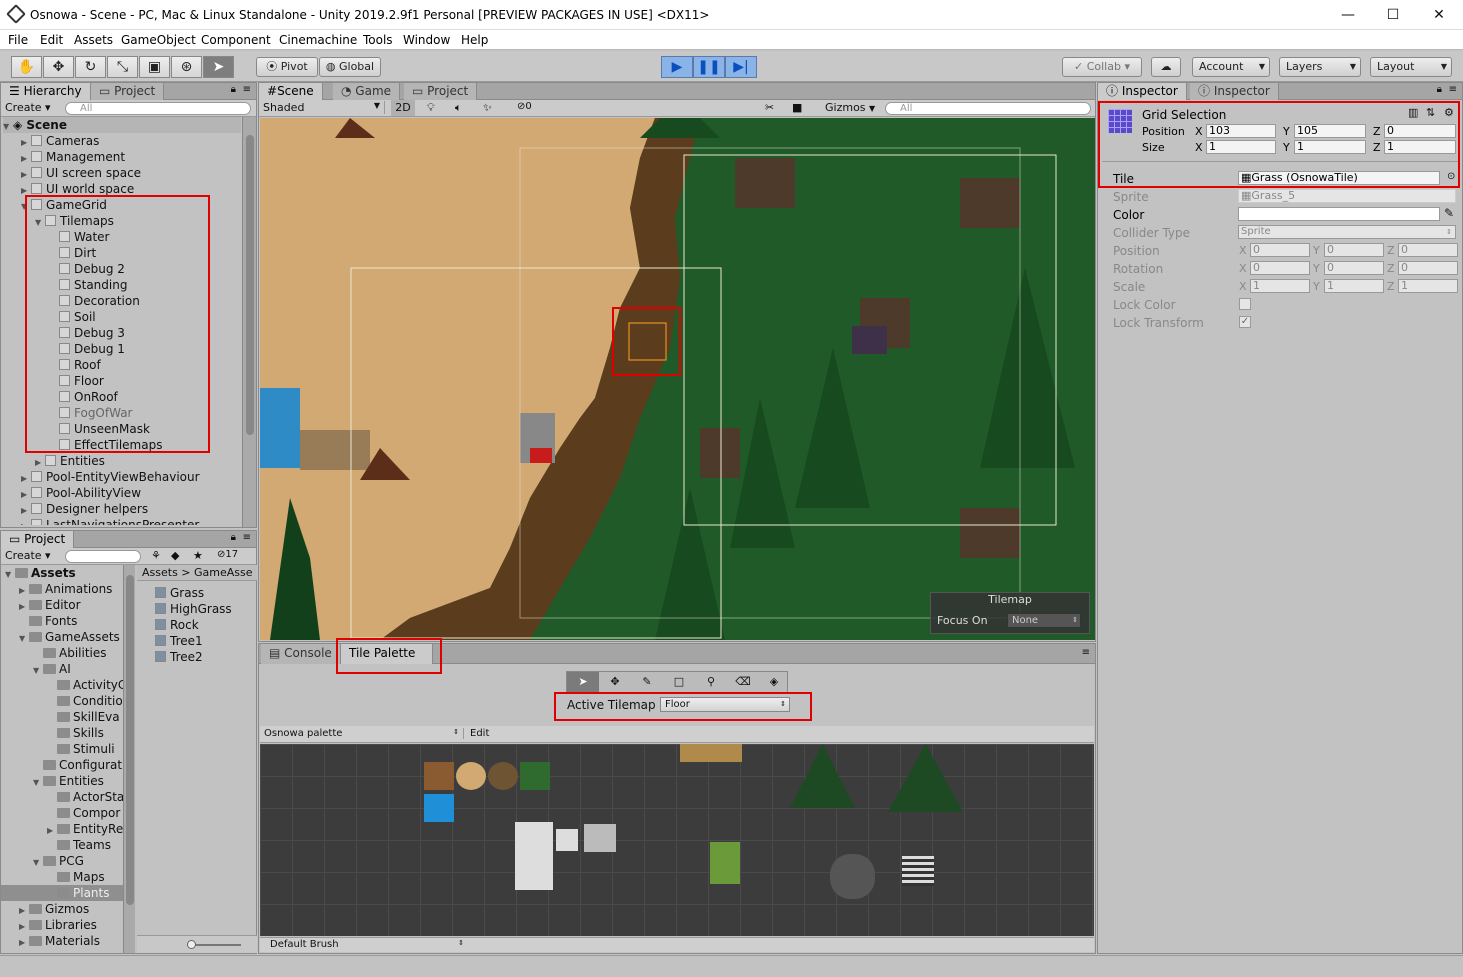 The width and height of the screenshot is (1463, 977). I want to click on project-folder-item: ActorSta, so click(62, 797).